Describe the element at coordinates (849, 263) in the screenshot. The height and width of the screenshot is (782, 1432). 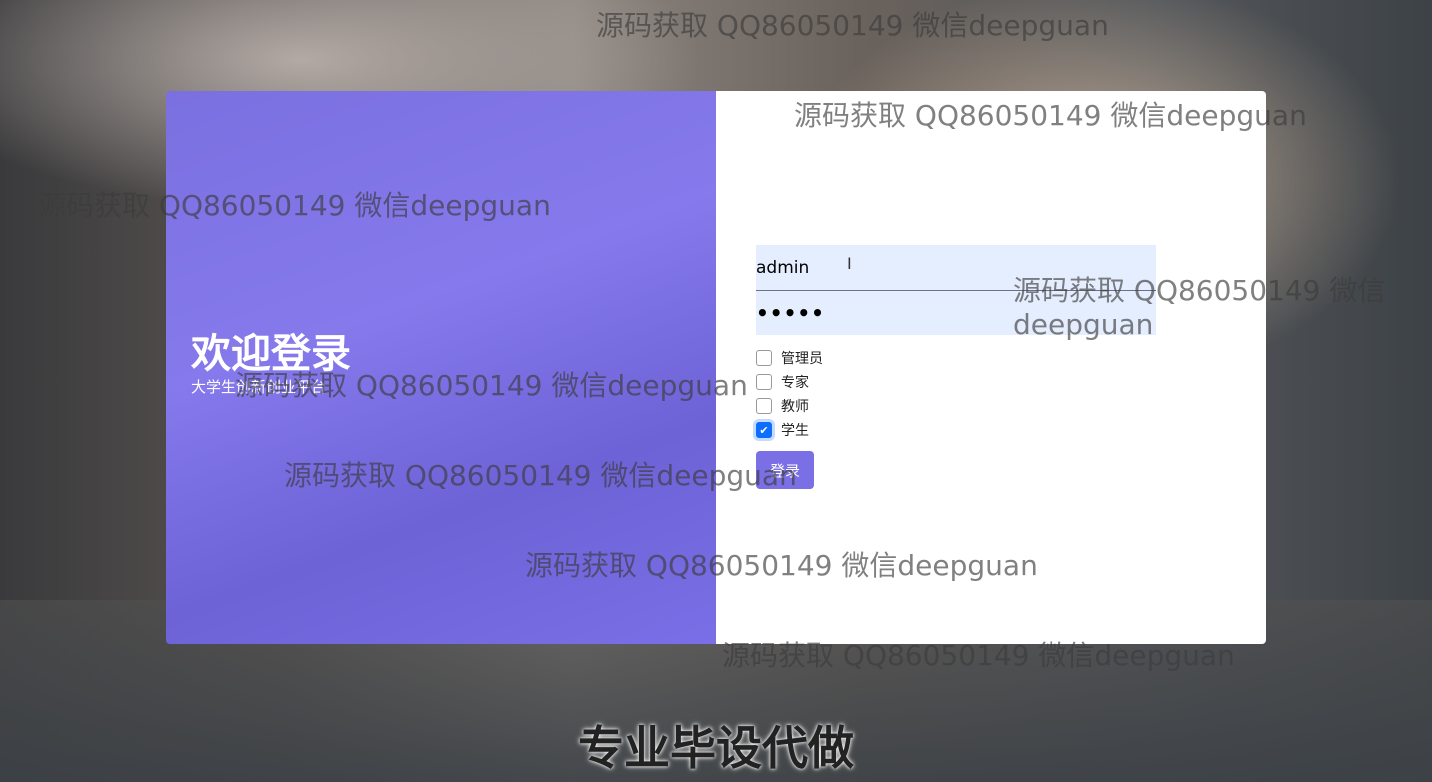
I see `text-cursor-icon: I` at that location.